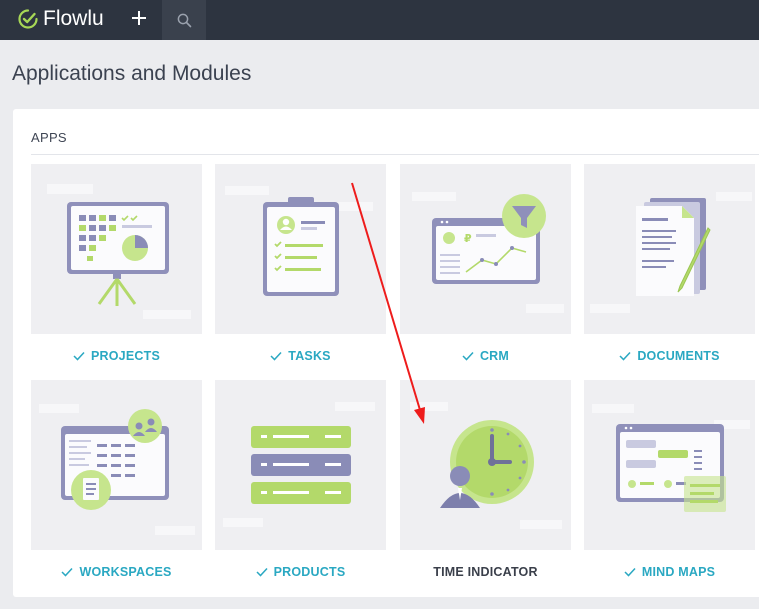 This screenshot has height=609, width=759. I want to click on app-card-time-indicator: TIME INDICATOR, so click(485, 487).